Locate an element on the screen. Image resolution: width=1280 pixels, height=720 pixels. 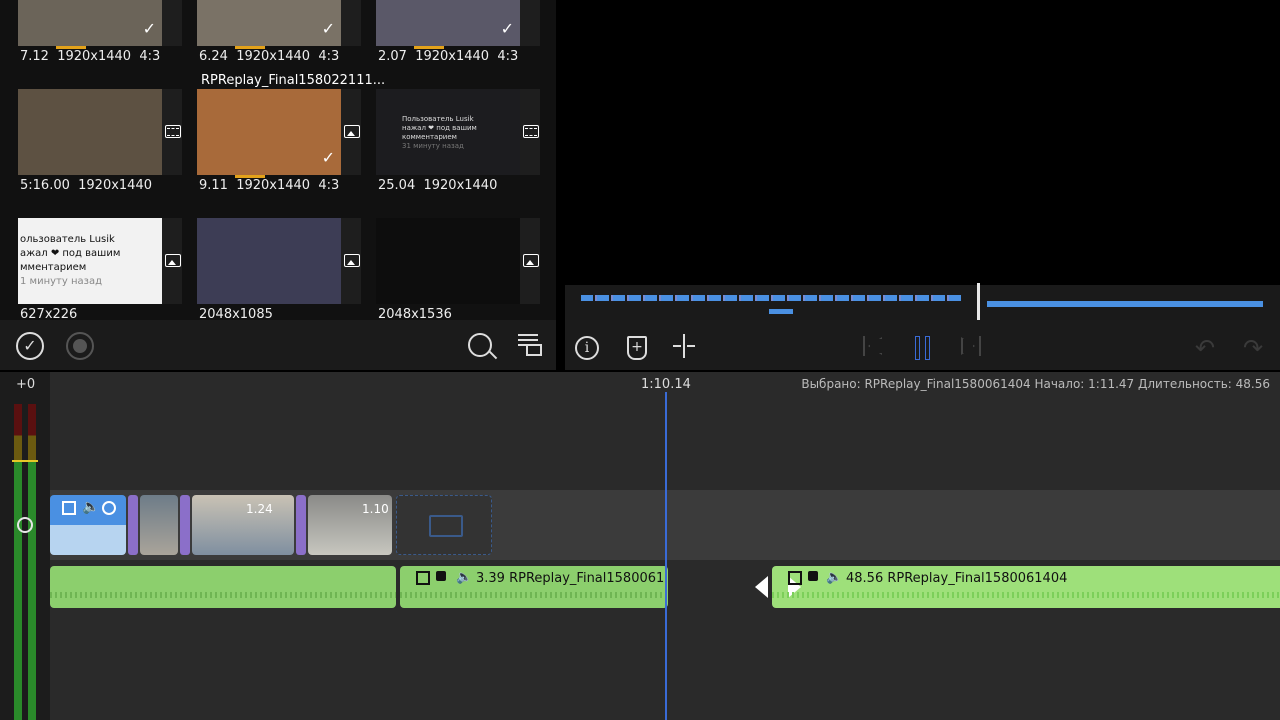
redo-icon: ↷ is located at coordinates (1253, 348).